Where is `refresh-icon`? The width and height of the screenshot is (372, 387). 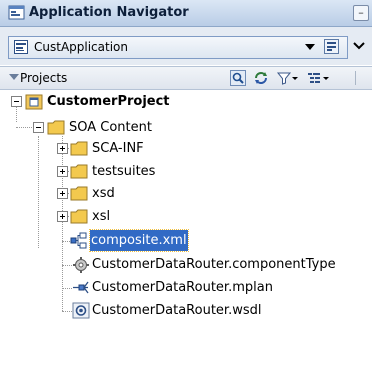
refresh-icon is located at coordinates (261, 78).